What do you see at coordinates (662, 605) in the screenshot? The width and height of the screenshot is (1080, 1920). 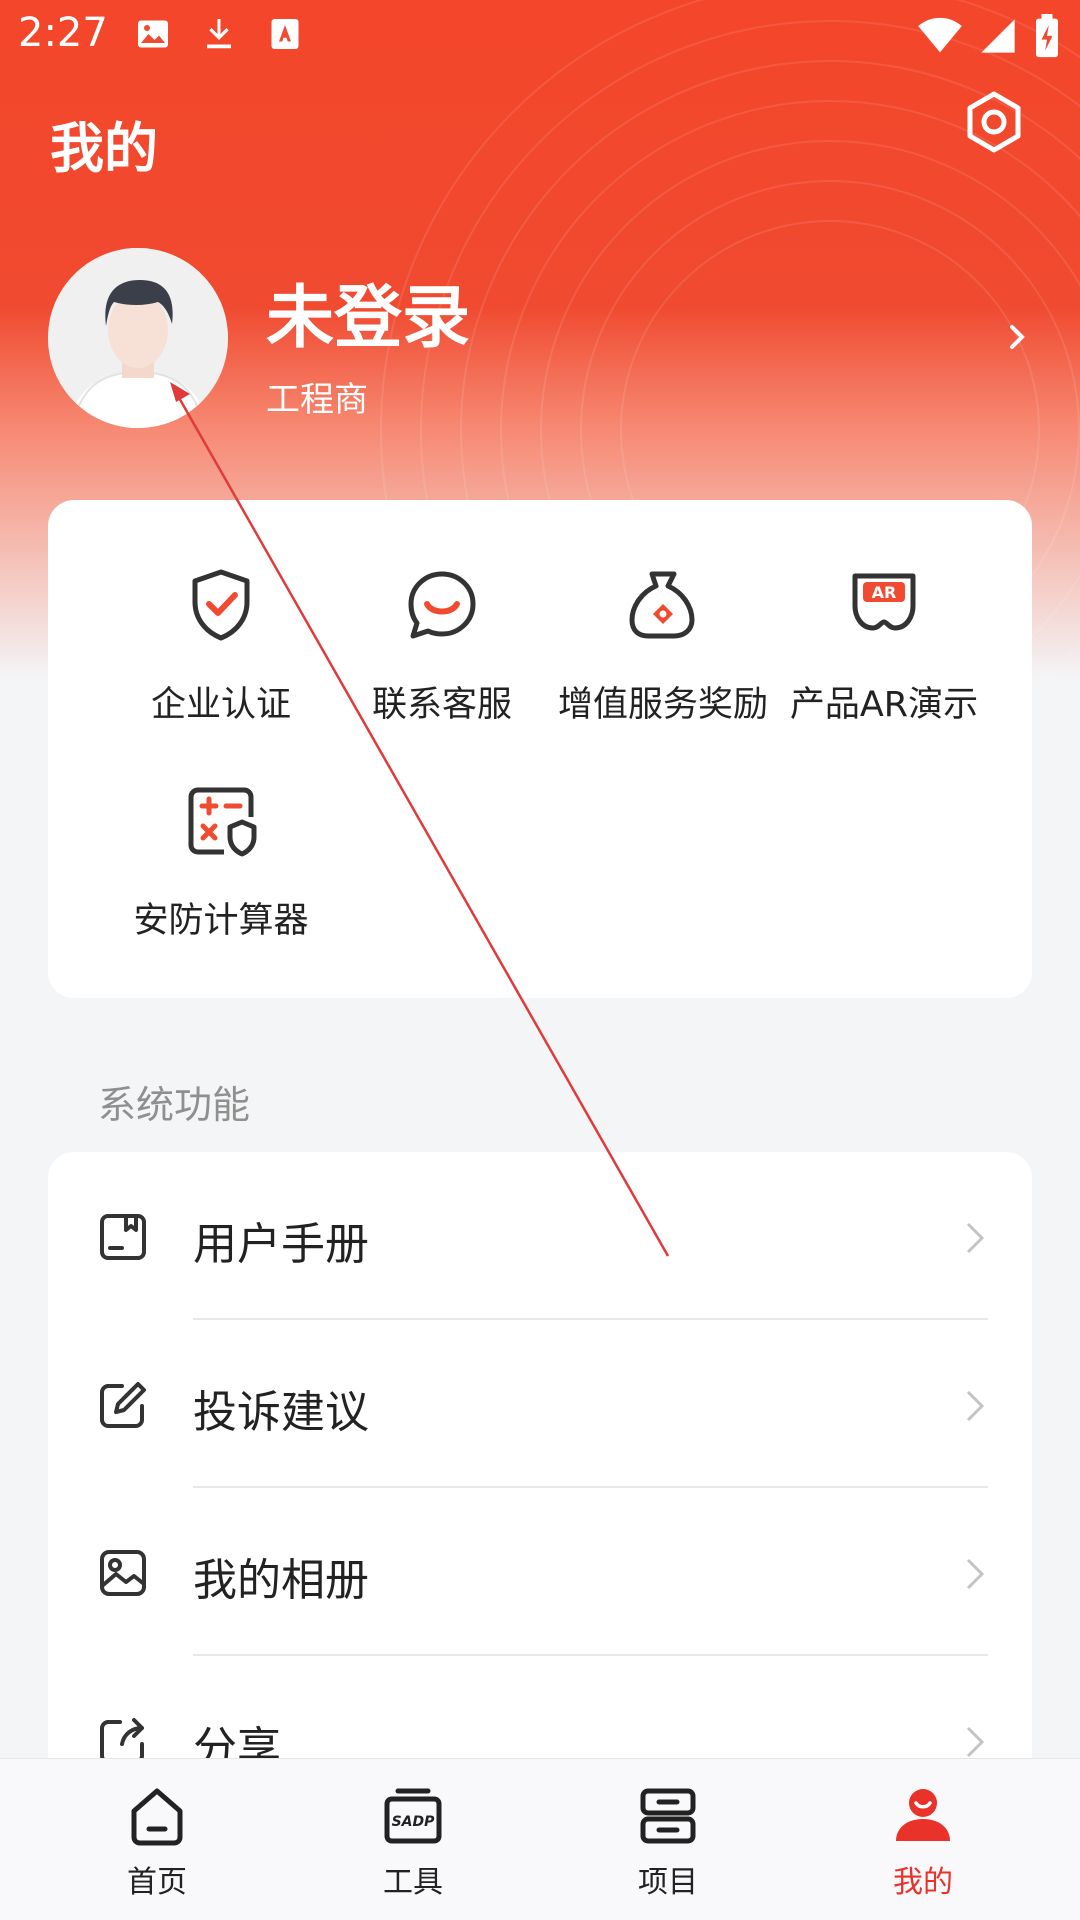 I see `money-bag-icon` at bounding box center [662, 605].